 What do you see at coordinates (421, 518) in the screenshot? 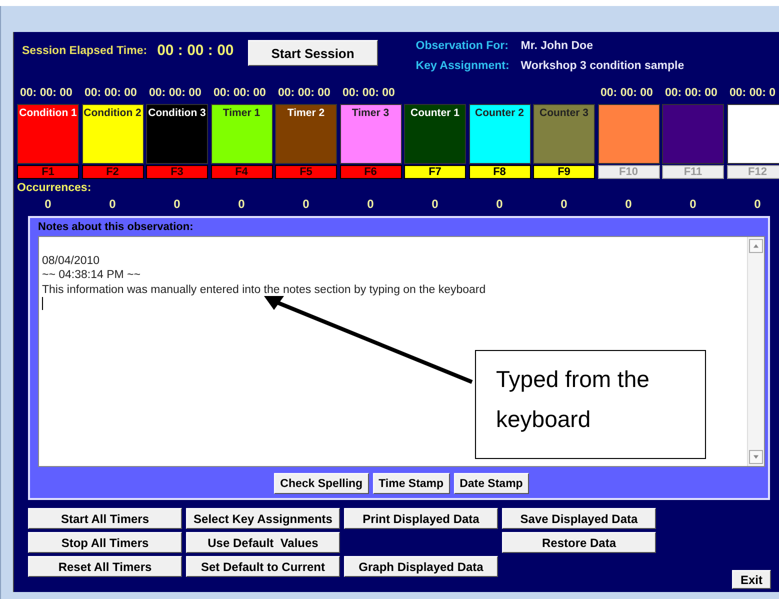
I see `action-button: Print Displayed Data` at bounding box center [421, 518].